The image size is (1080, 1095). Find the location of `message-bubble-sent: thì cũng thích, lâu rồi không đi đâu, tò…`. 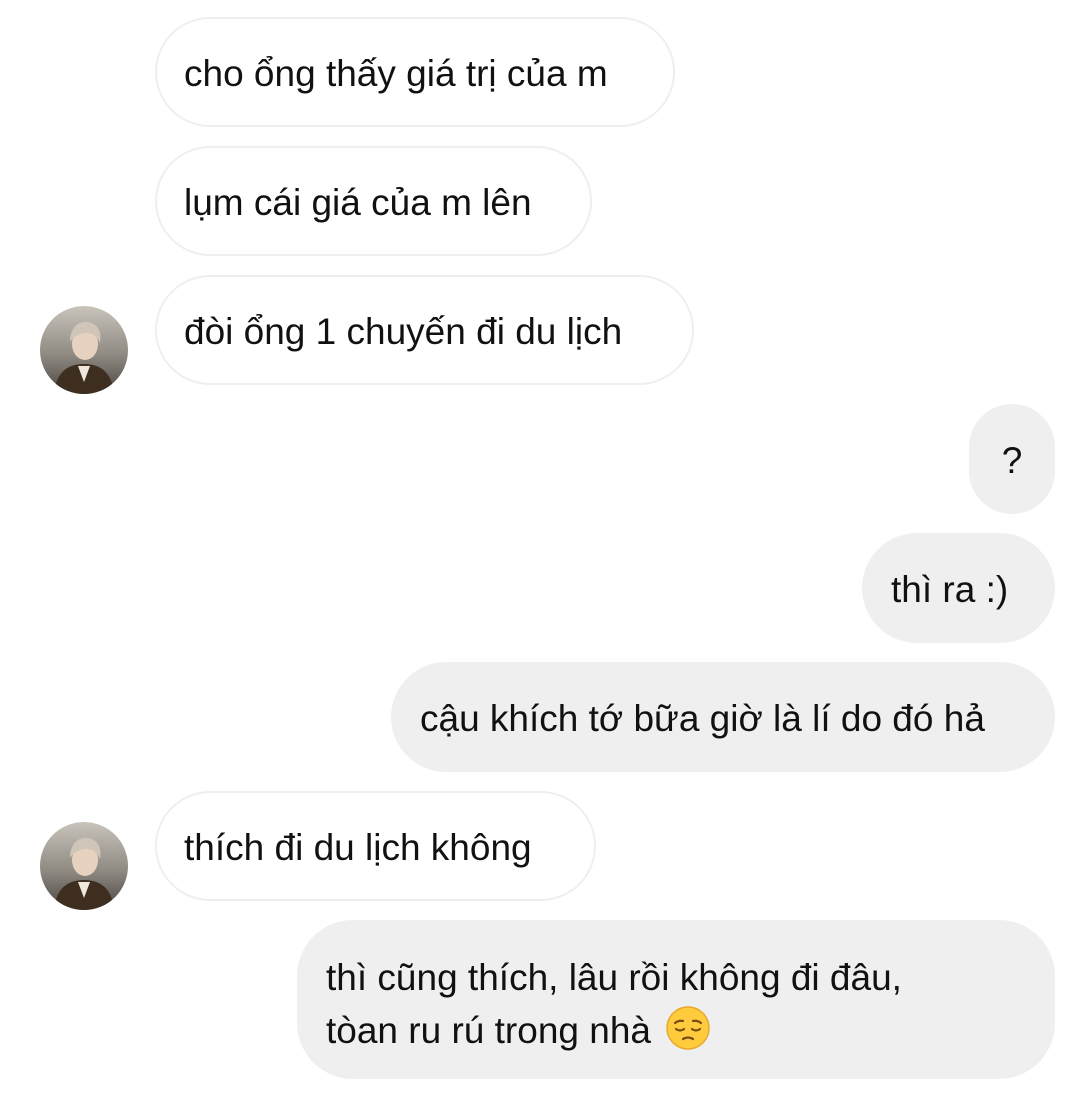

message-bubble-sent: thì cũng thích, lâu rồi không đi đâu, tò… is located at coordinates (676, 999).